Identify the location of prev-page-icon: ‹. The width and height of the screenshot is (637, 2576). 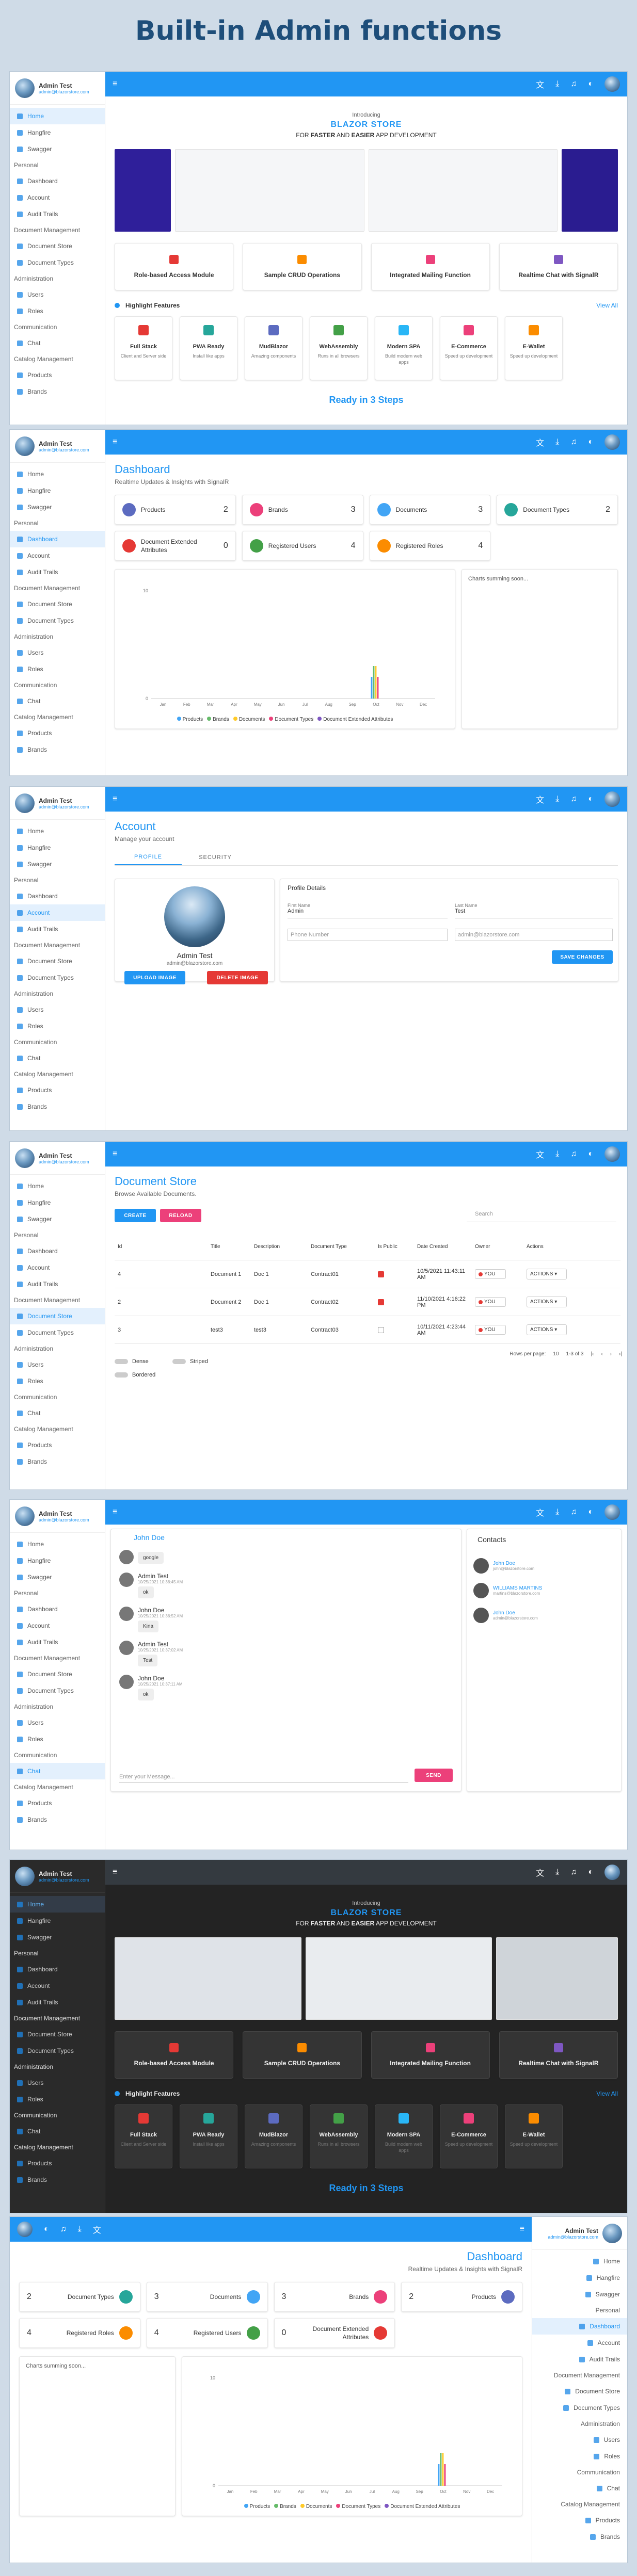
(601, 1354).